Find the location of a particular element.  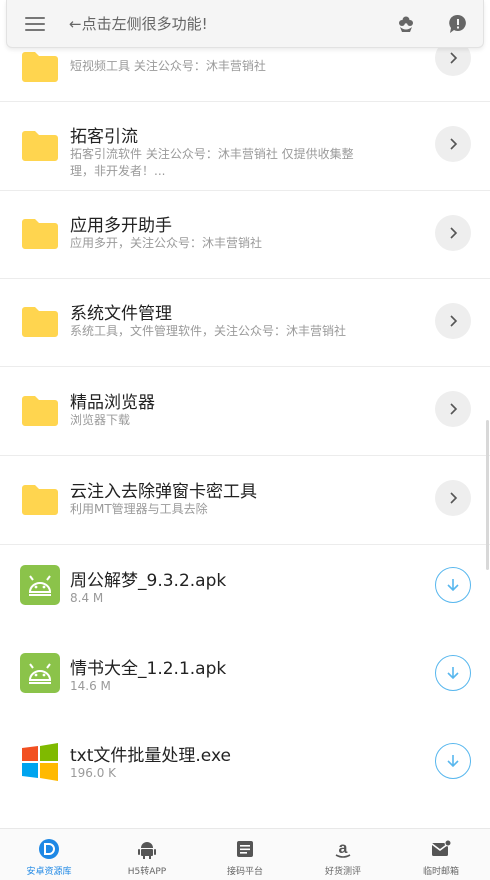

list-item-file: 情书大全_1.2.1.apk 14.6 M is located at coordinates (245, 677).